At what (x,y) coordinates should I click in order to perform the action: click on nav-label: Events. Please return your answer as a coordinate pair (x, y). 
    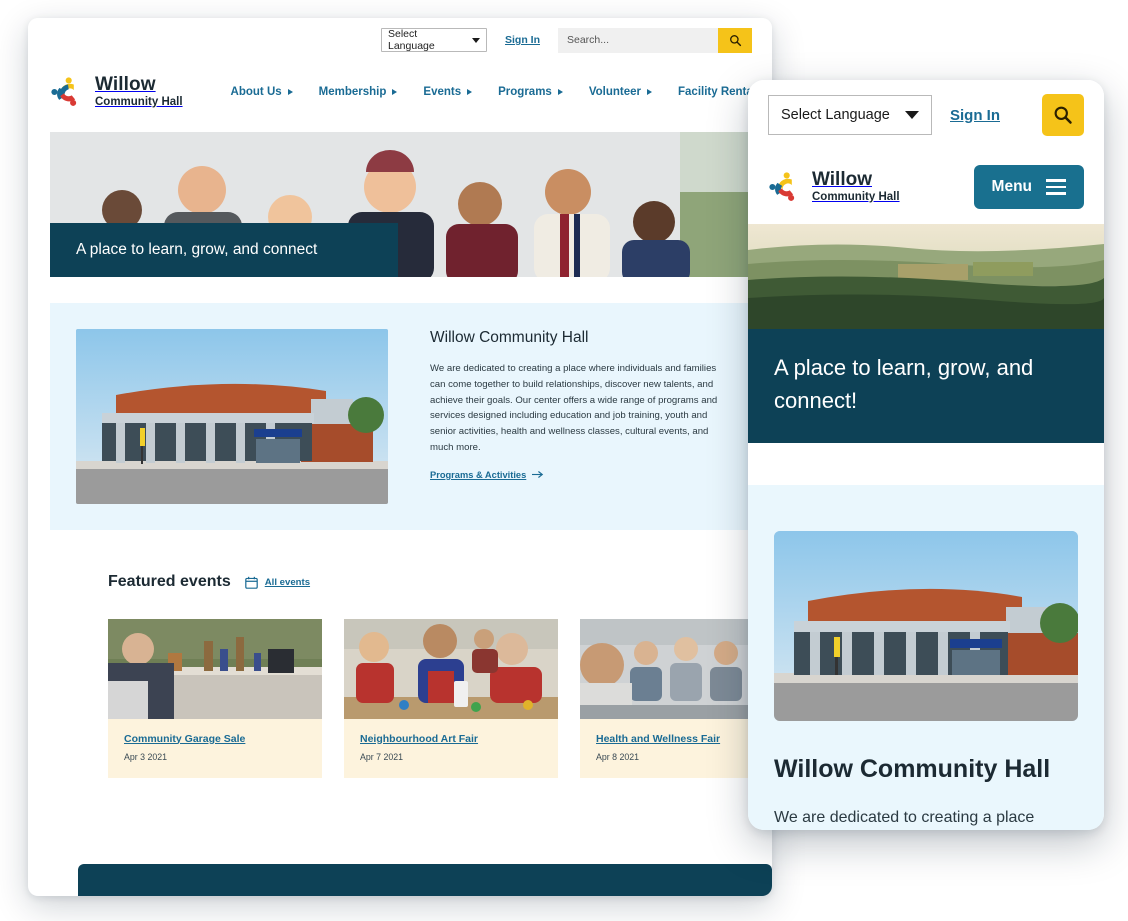
    Looking at the image, I should click on (442, 92).